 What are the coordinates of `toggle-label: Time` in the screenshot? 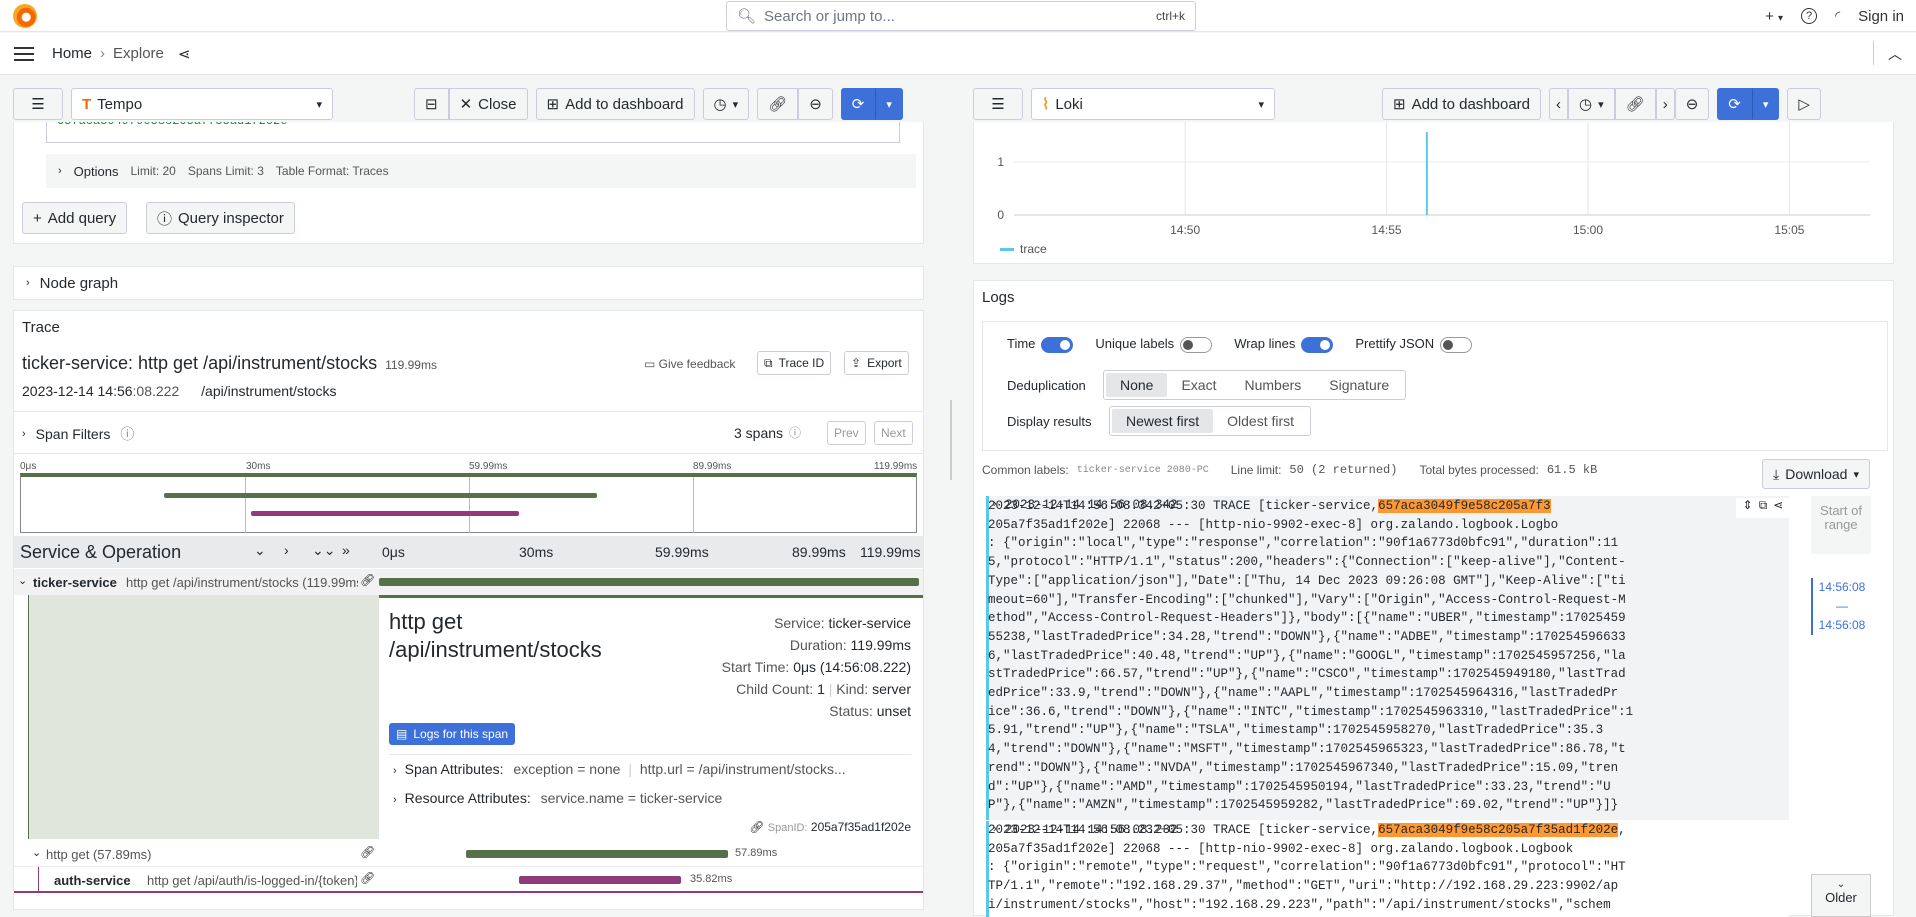 It's located at (1021, 343).